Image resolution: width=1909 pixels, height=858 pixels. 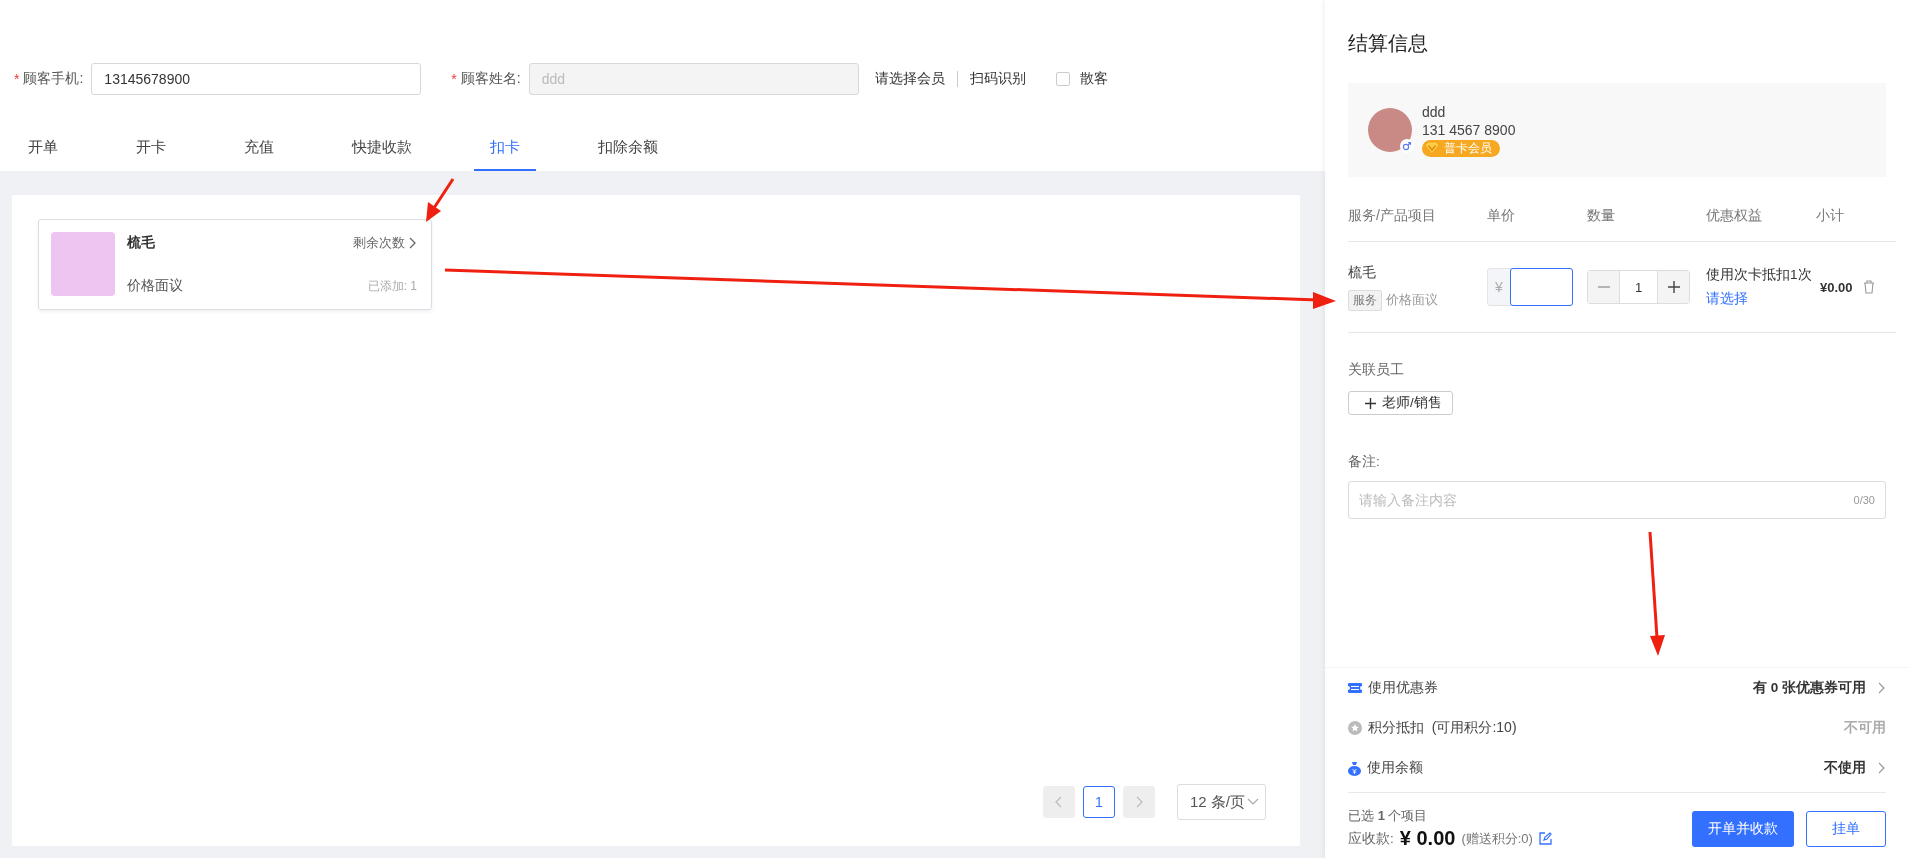 What do you see at coordinates (1809, 688) in the screenshot?
I see `option-value: 有 0 张优惠券可用` at bounding box center [1809, 688].